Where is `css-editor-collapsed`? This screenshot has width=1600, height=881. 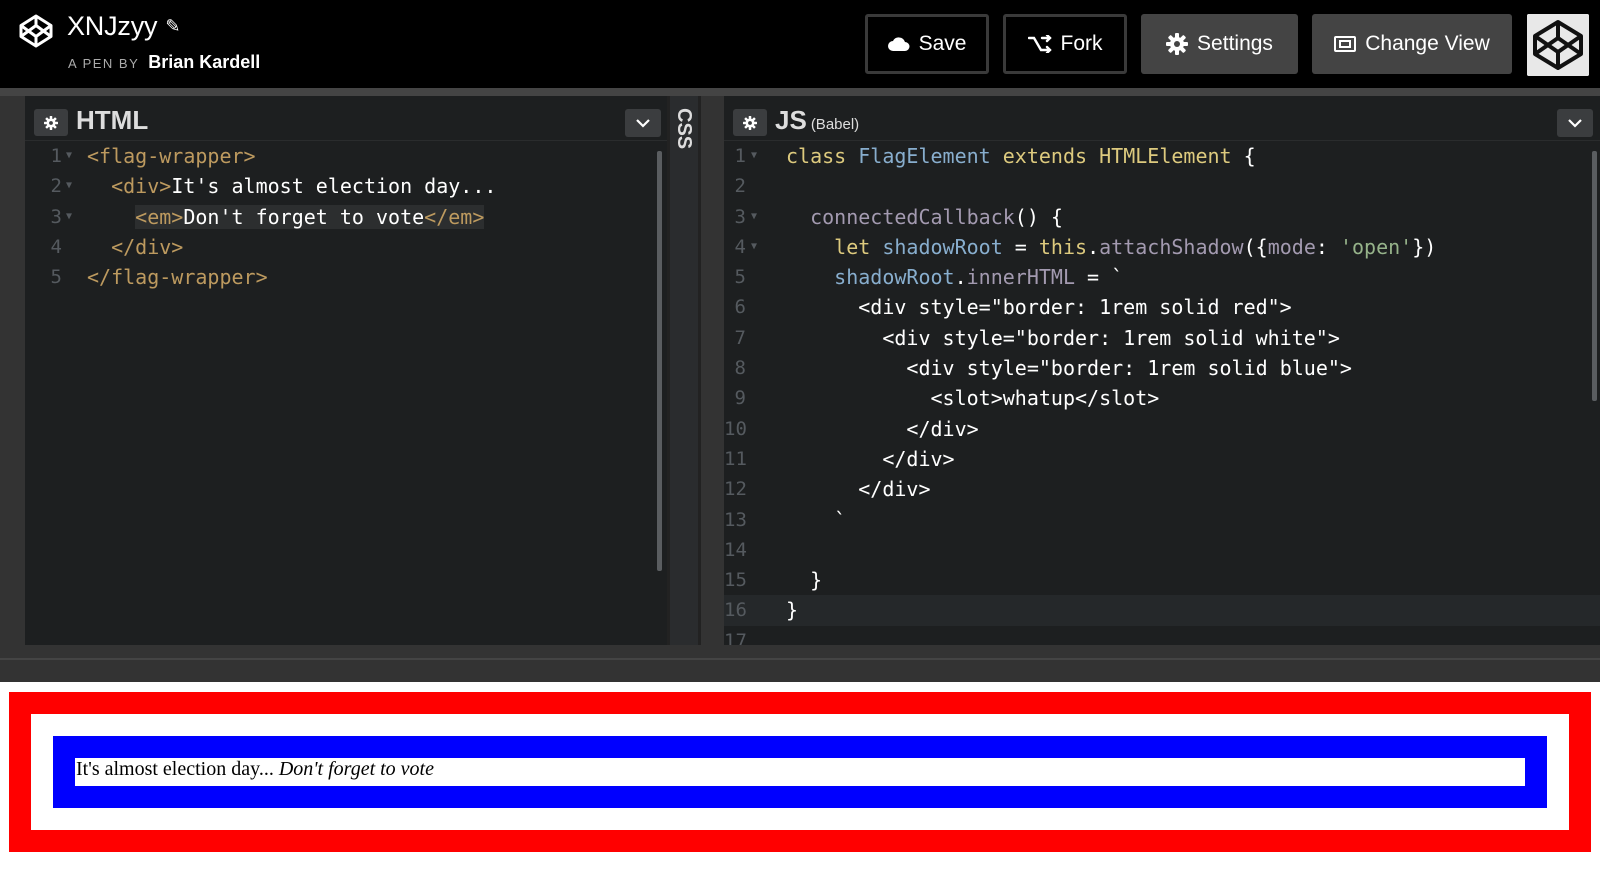
css-editor-collapsed is located at coordinates (684, 370).